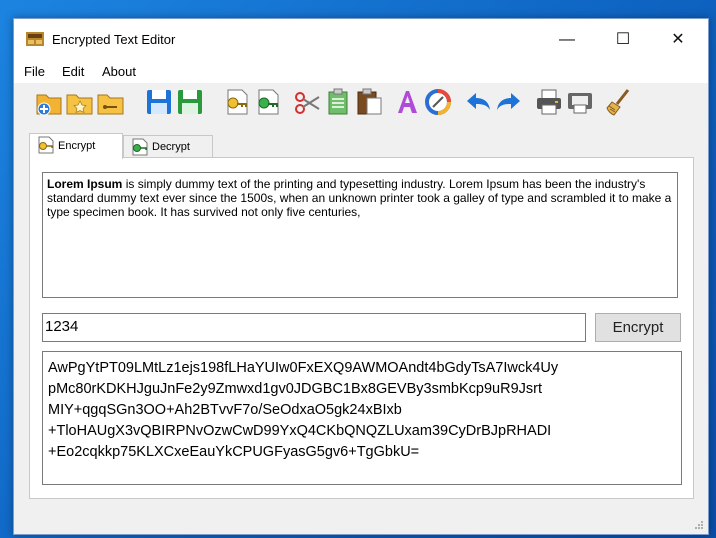 This screenshot has height=538, width=716. Describe the element at coordinates (407, 102) in the screenshot. I see `font-icon` at that location.